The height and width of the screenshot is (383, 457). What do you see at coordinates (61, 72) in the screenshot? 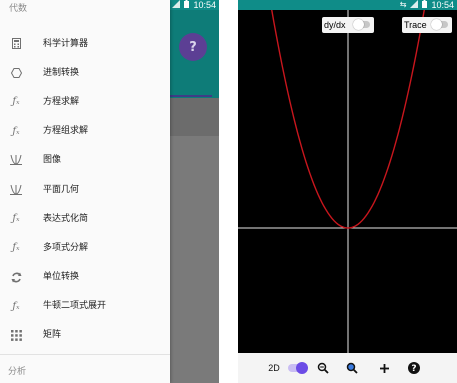
I see `menu-item-label: 进制转换` at bounding box center [61, 72].